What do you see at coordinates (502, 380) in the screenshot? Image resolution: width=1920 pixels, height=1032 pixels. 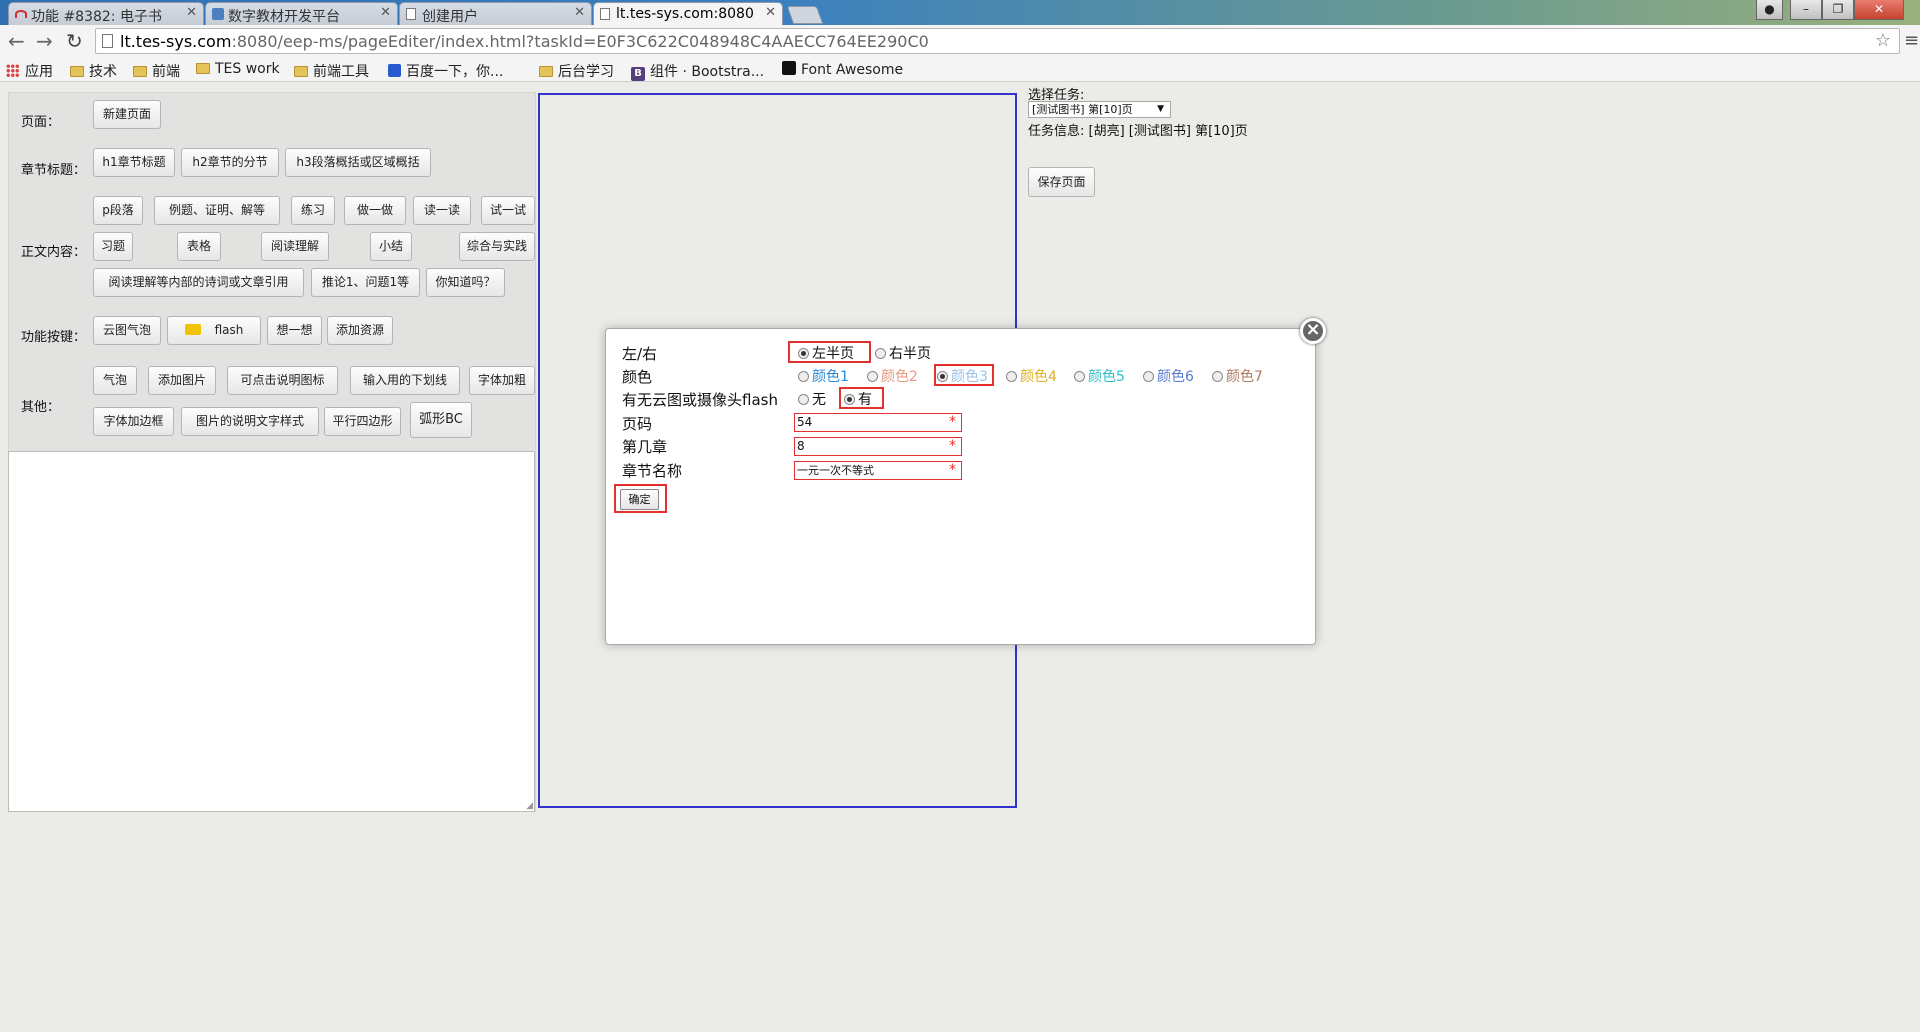 I see `bold-font-button: 字体加粗` at bounding box center [502, 380].